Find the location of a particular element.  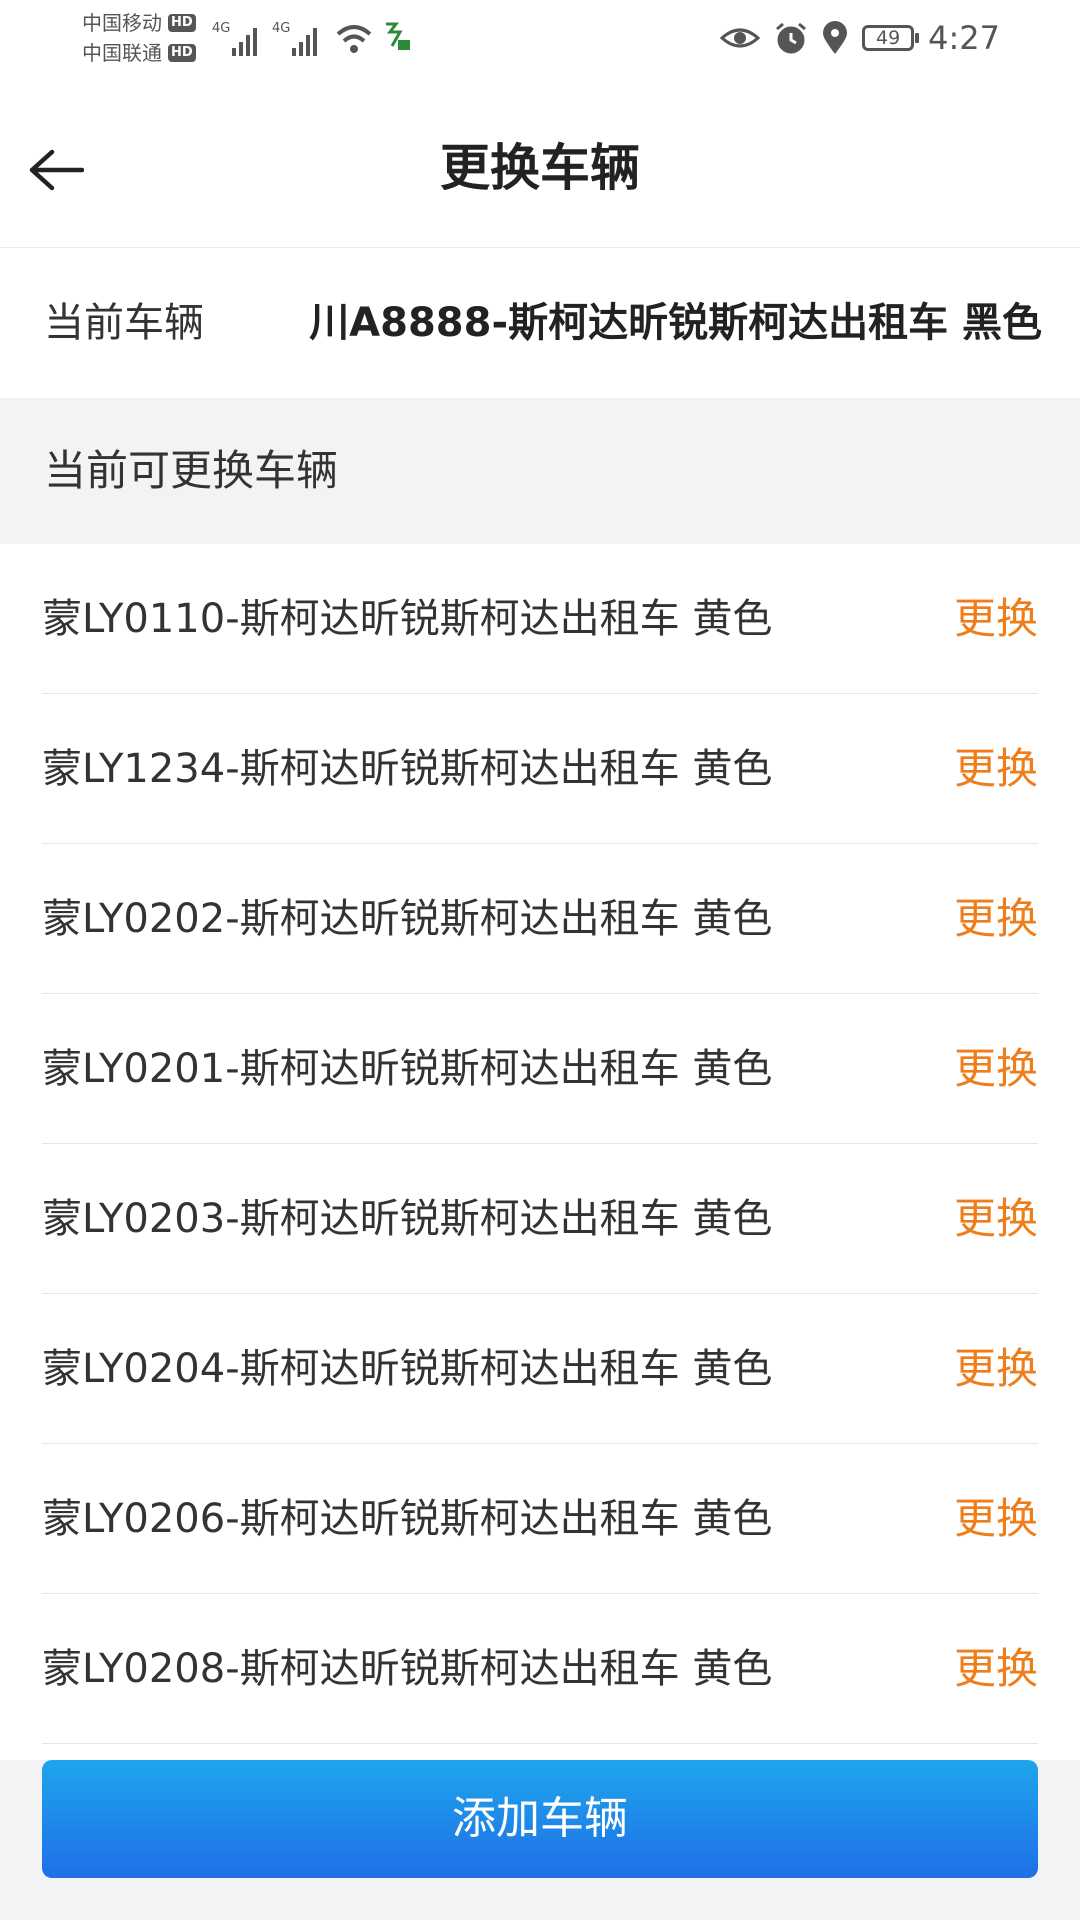

add-vehicle-button: 添加车辆 is located at coordinates (540, 1819).